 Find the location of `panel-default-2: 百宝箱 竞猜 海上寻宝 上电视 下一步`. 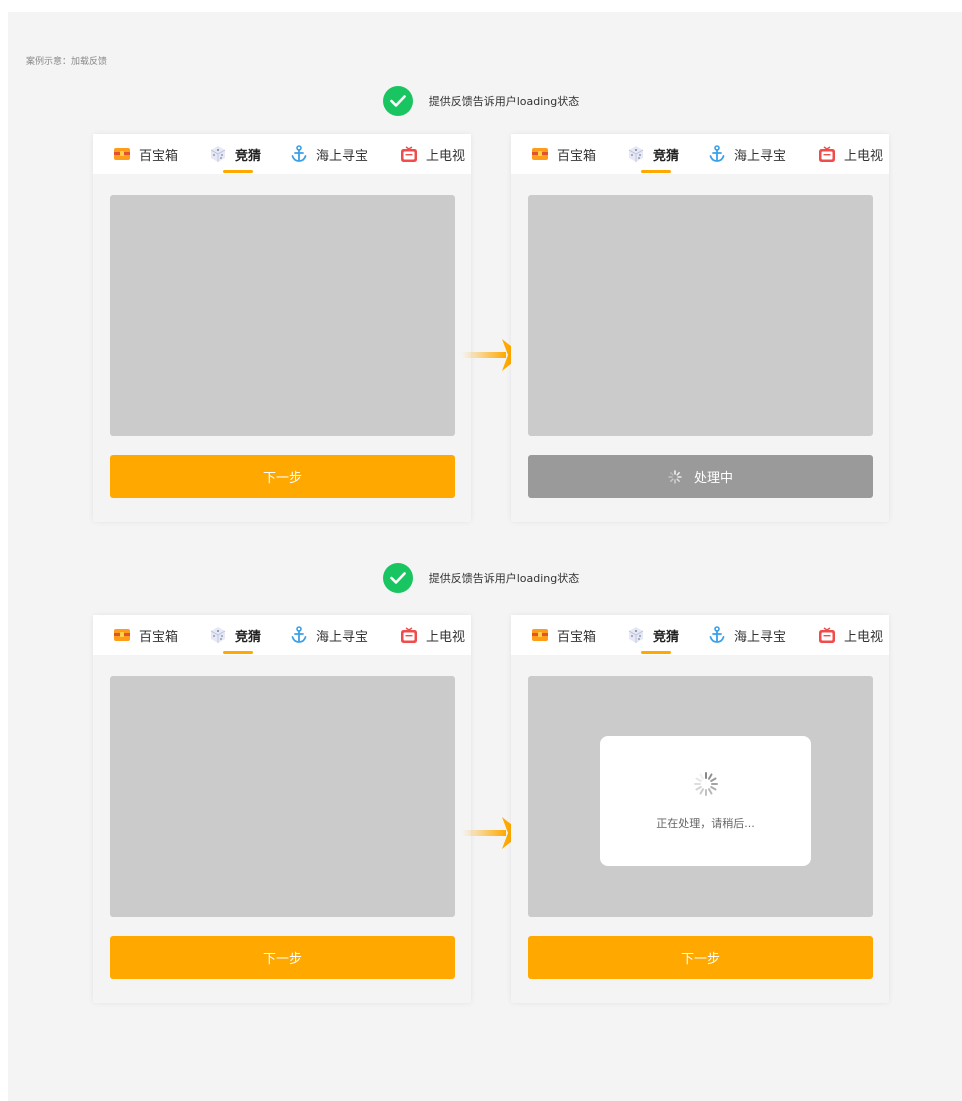

panel-default-2: 百宝箱 竞猜 海上寻宝 上电视 下一步 is located at coordinates (282, 809).